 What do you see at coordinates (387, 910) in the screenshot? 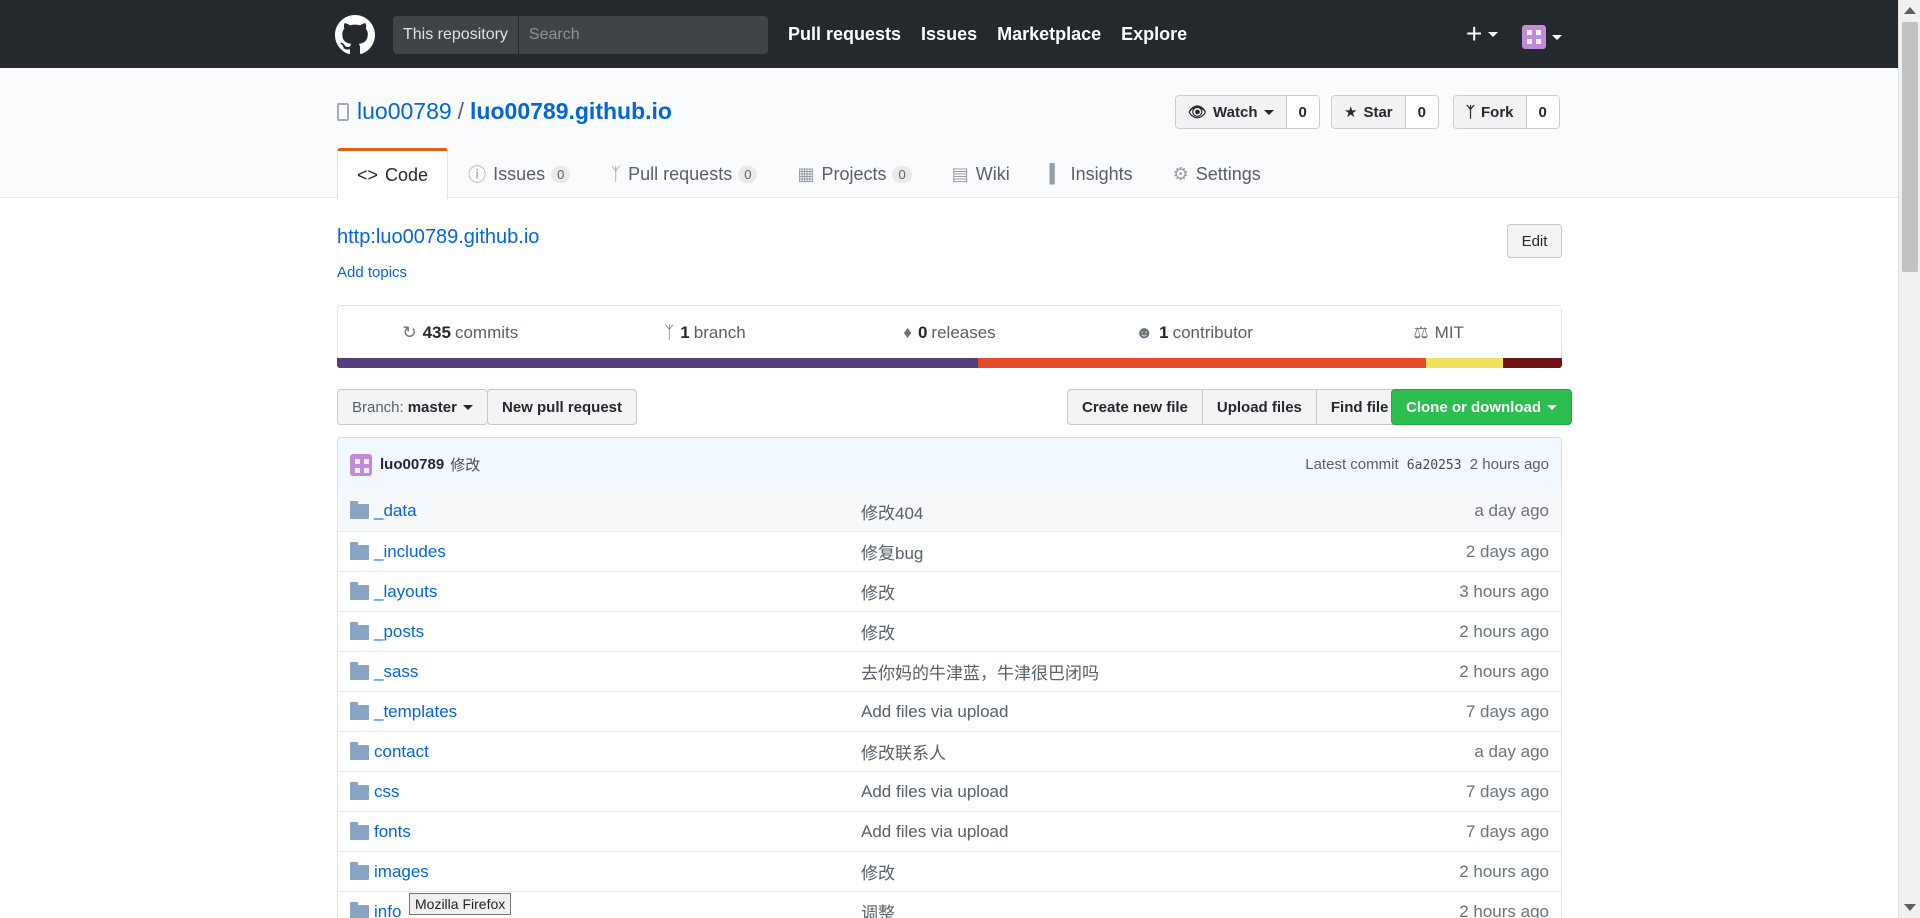
I see `file-name-link: info` at bounding box center [387, 910].